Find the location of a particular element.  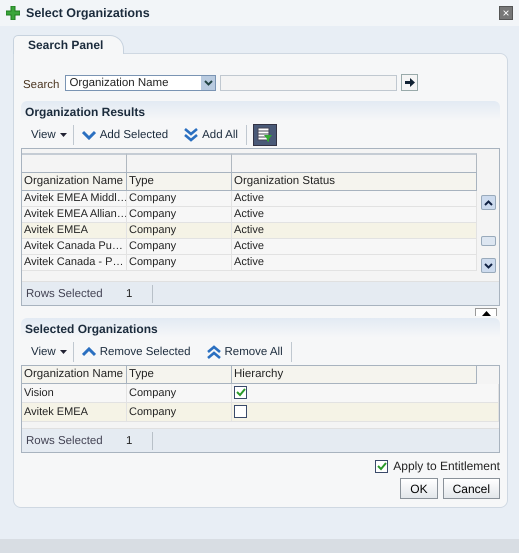

search-input is located at coordinates (309, 82).